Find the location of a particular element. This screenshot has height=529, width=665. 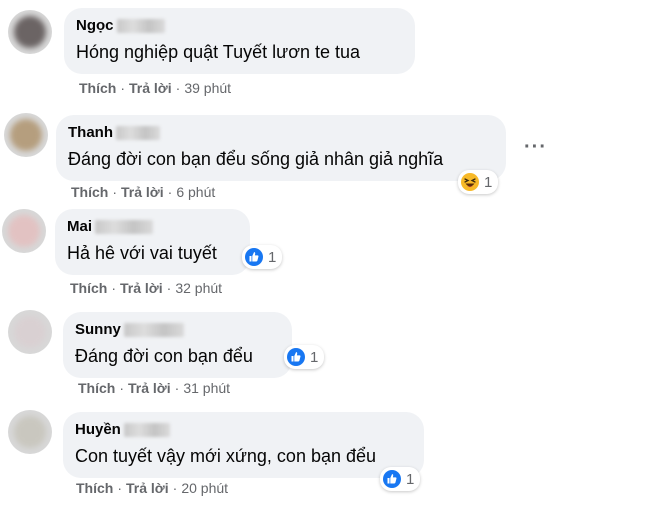

comment-actions: Thích · Trả lời · 31 phút is located at coordinates (154, 388).